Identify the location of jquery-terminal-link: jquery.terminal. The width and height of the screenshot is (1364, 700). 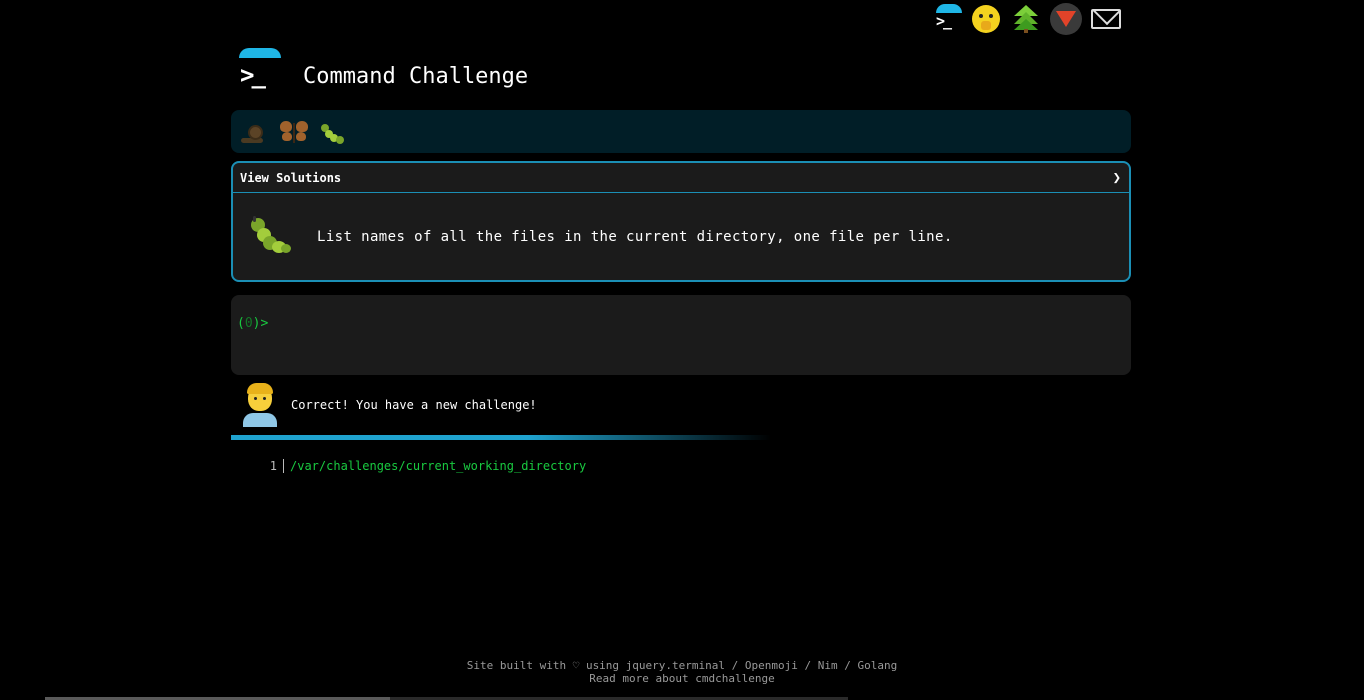
(675, 665).